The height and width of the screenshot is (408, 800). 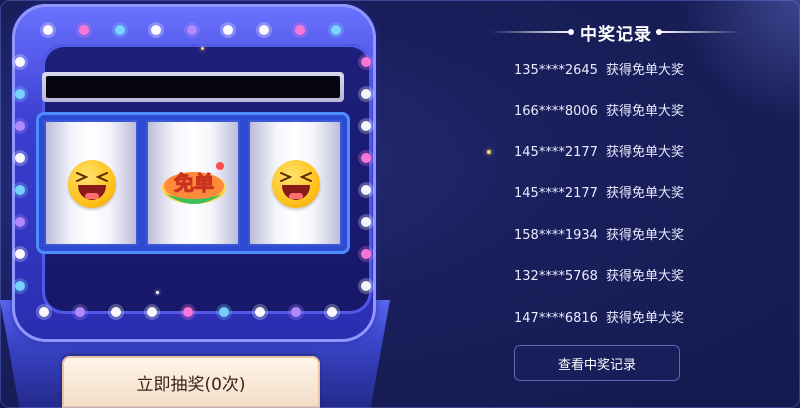 I want to click on record-phone: 135****2645, so click(x=556, y=70).